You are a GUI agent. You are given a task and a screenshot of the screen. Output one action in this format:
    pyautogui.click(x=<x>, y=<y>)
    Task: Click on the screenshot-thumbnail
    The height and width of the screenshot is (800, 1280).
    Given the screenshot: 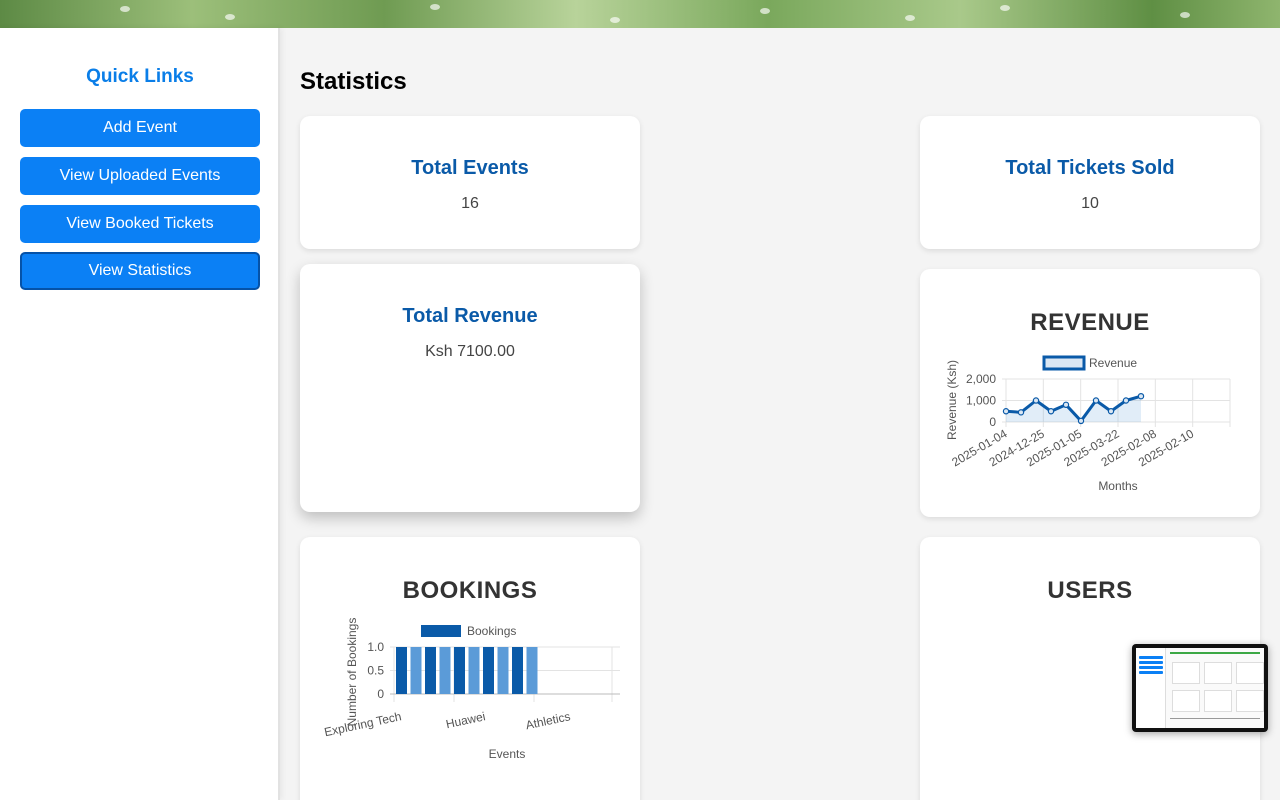 What is the action you would take?
    pyautogui.click(x=1200, y=688)
    